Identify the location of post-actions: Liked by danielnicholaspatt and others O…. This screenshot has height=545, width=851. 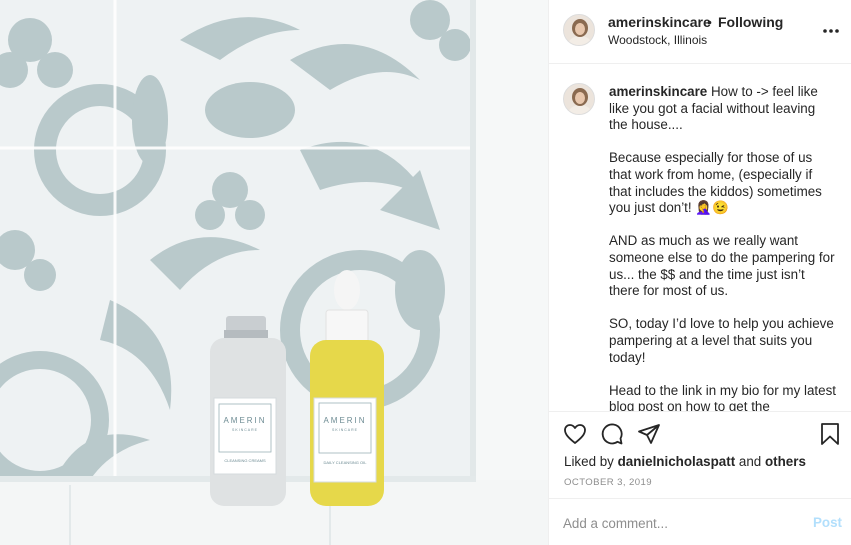
(700, 478).